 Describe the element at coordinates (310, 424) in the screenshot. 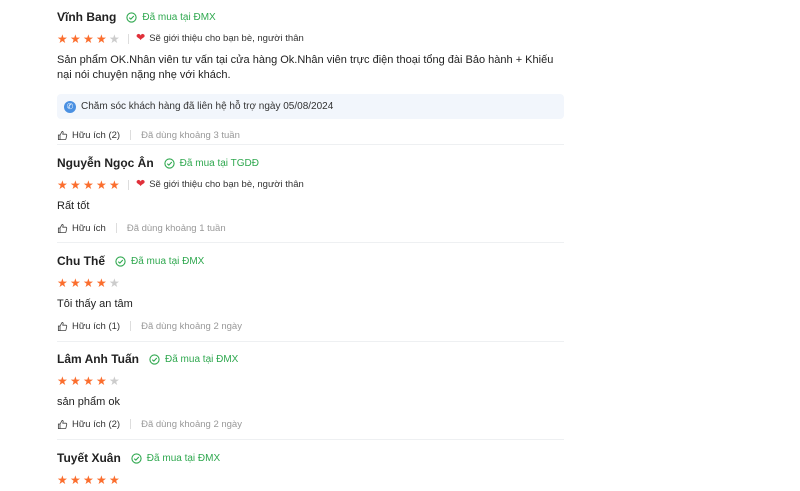

I see `review-footer: Hữu ích (2) Đã dùng khoảng 2 ngày` at that location.